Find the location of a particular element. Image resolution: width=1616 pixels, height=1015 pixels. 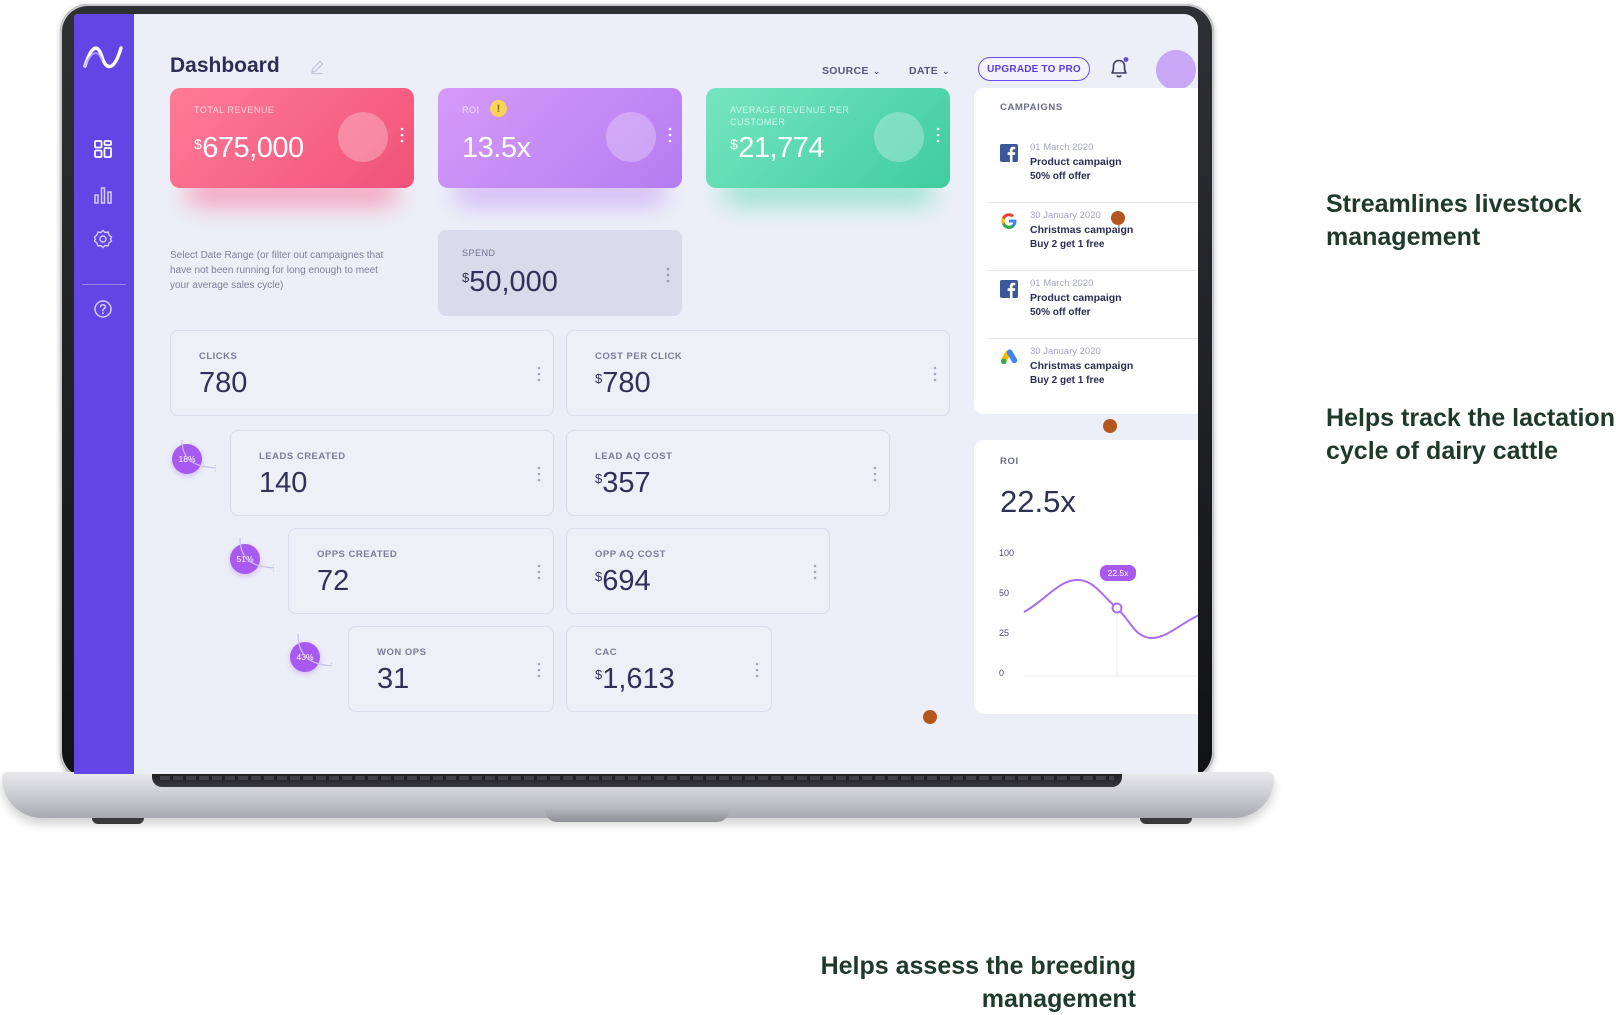

notification-bell-icon is located at coordinates (1119, 68).